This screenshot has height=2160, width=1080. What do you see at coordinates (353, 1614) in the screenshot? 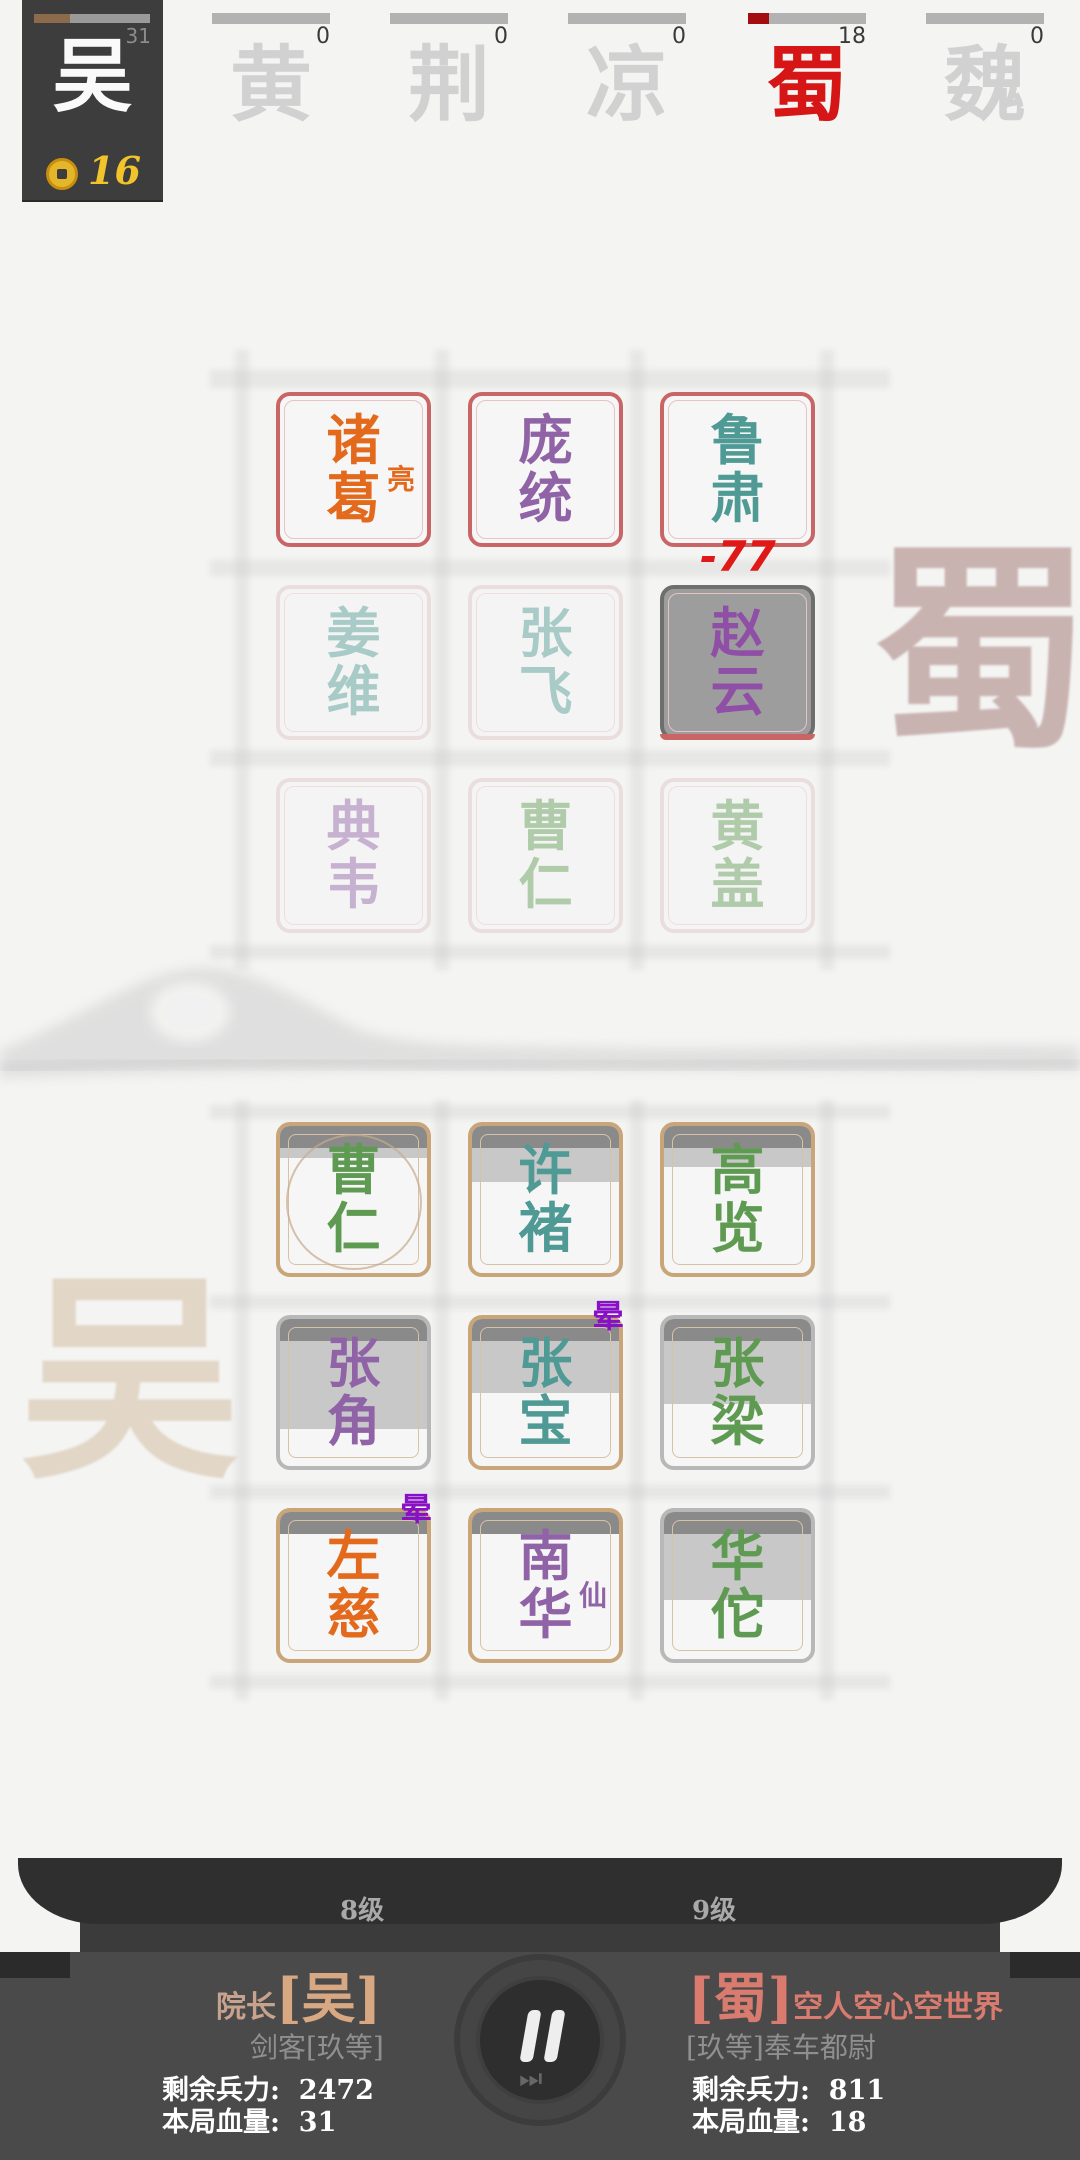
I see `unit-name-line2: 慈` at bounding box center [353, 1614].